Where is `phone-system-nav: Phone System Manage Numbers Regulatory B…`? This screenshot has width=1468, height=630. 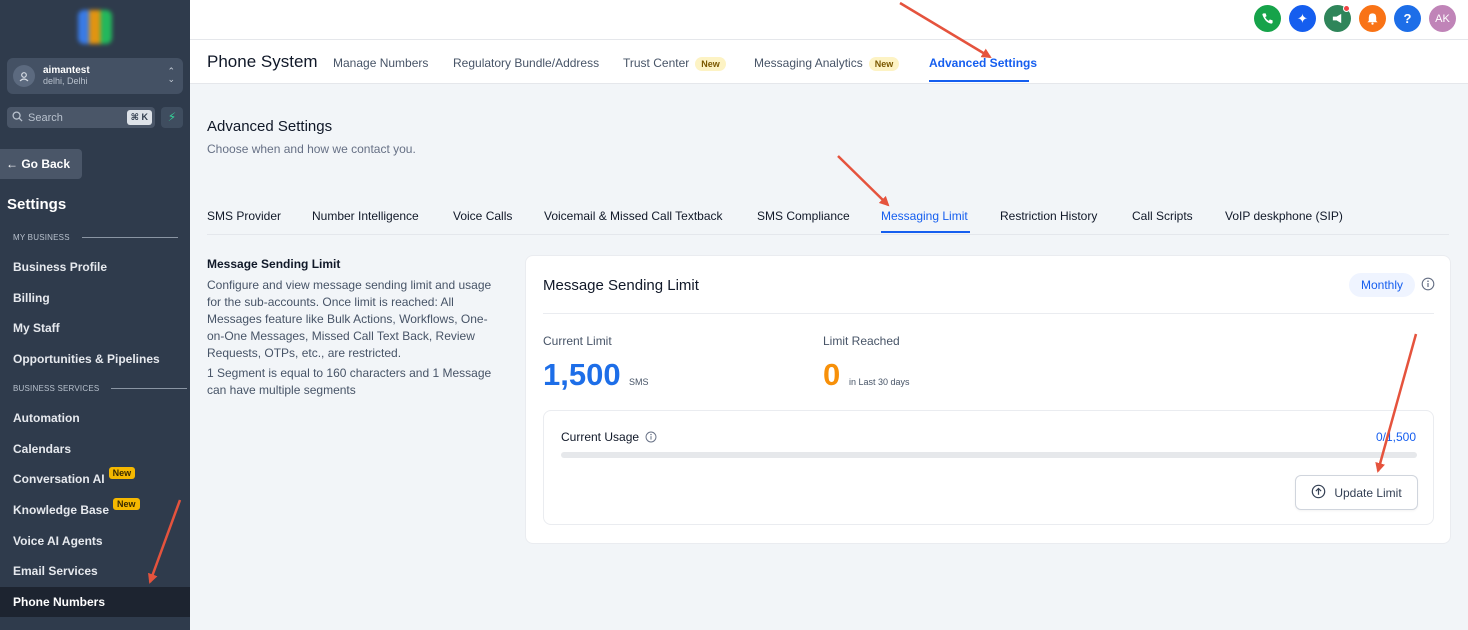 phone-system-nav: Phone System Manage Numbers Regulatory B… is located at coordinates (829, 62).